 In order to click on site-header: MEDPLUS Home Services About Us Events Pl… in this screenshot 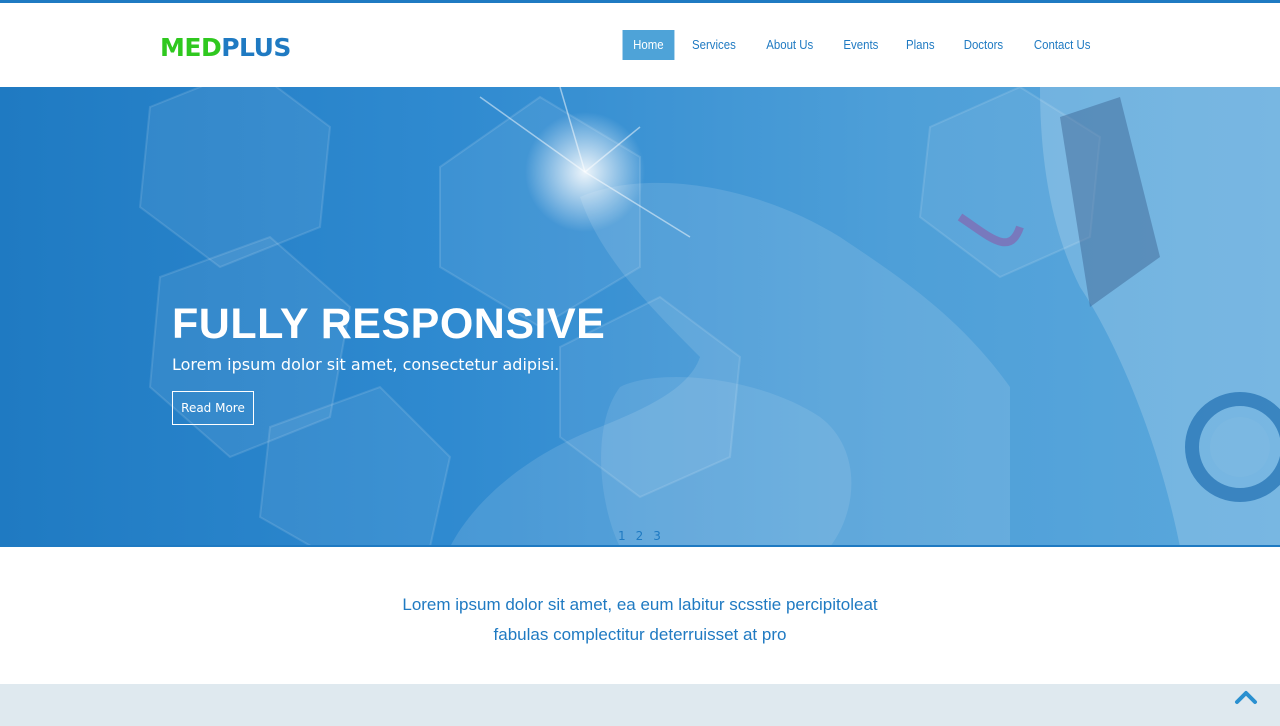, I will do `click(640, 45)`.